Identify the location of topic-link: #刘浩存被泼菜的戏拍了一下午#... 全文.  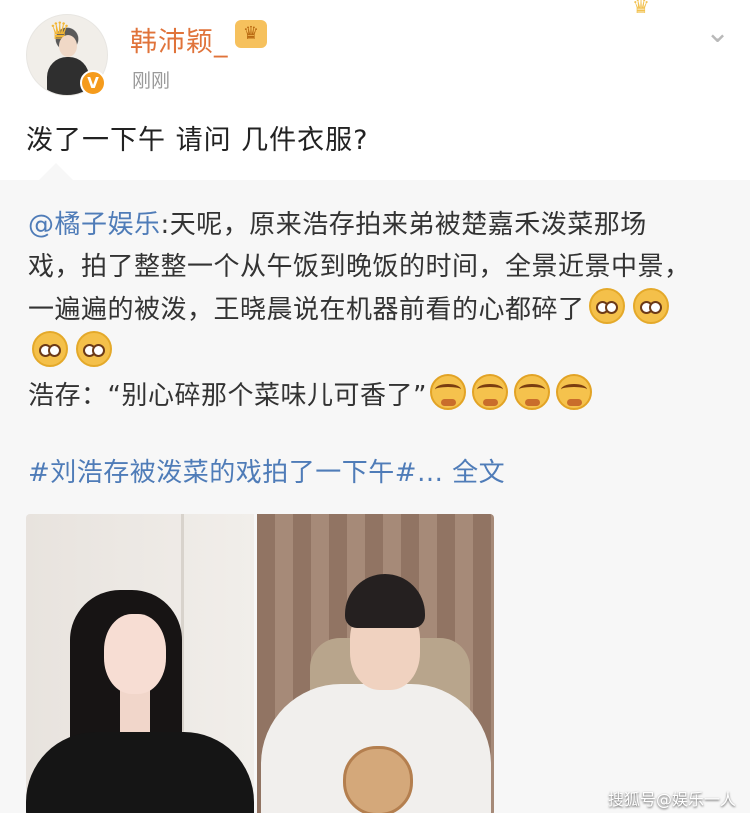
(266, 470).